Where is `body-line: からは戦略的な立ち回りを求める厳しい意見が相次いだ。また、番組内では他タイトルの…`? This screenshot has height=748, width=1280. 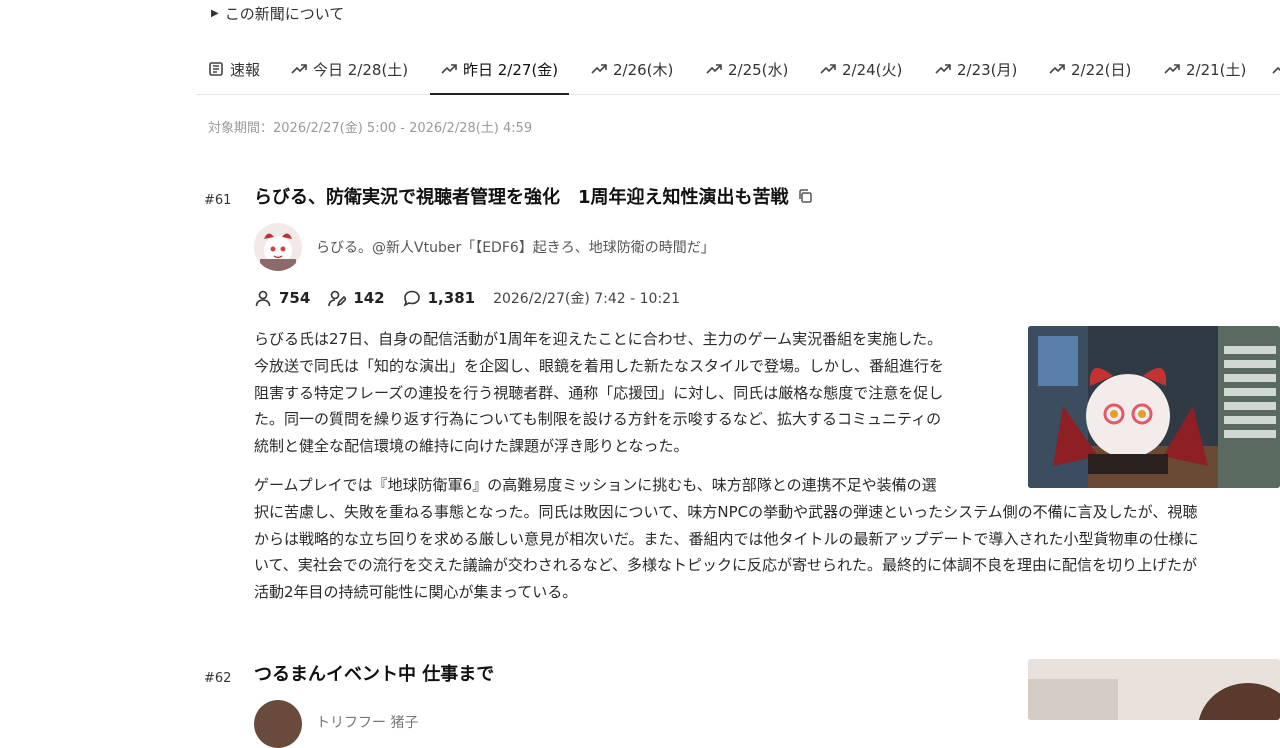
body-line: からは戦略的な立ち回りを求める厳しい意見が相次いだ。また、番組内では他タイトルの… is located at coordinates (726, 538).